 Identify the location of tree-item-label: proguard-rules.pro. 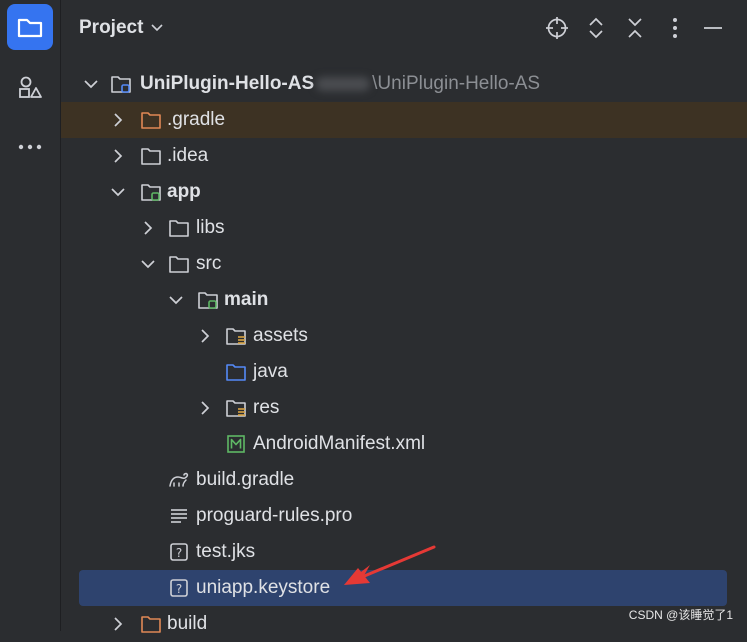
(274, 515).